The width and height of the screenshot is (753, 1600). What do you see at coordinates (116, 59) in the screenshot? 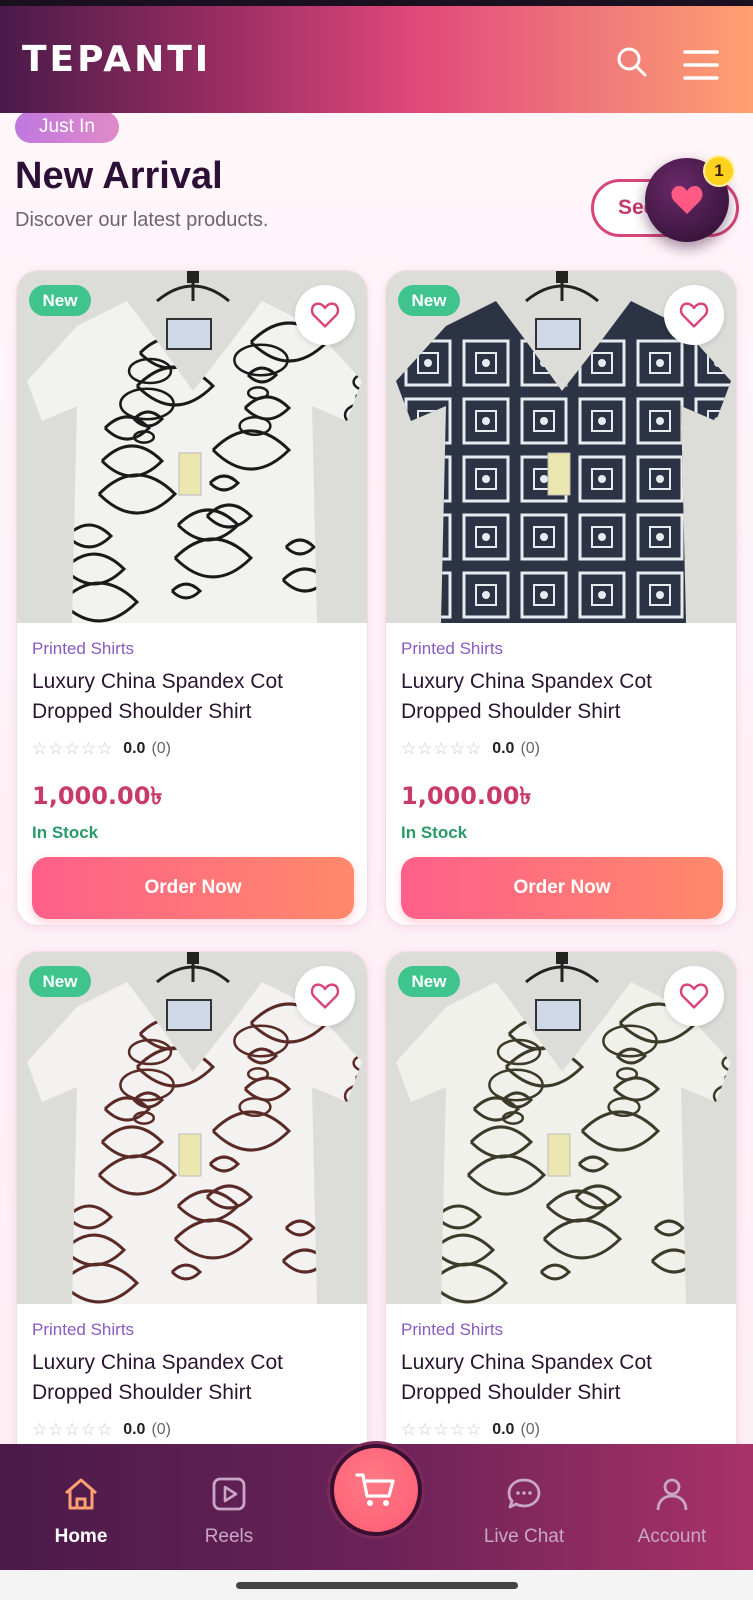
I see `brand-logo: TEPANTI` at bounding box center [116, 59].